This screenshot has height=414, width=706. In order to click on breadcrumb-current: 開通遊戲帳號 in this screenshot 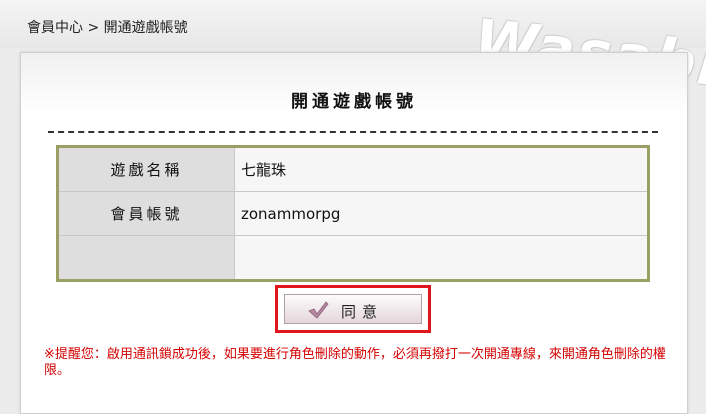, I will do `click(145, 28)`.